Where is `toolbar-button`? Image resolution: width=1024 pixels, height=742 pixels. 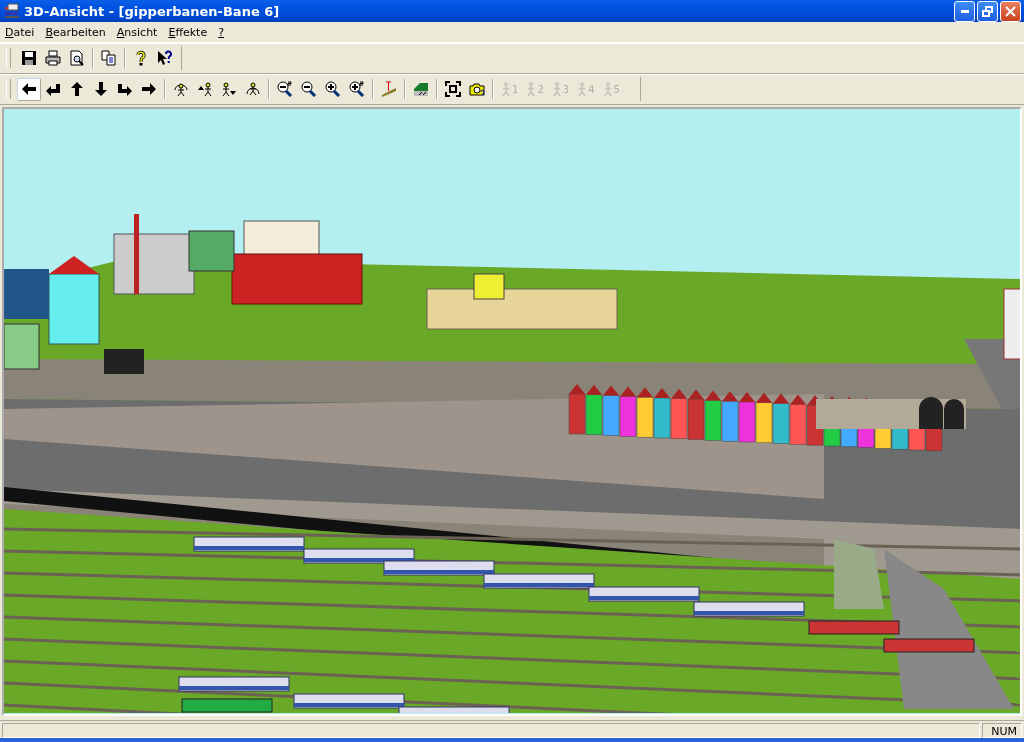 toolbar-button is located at coordinates (29, 89).